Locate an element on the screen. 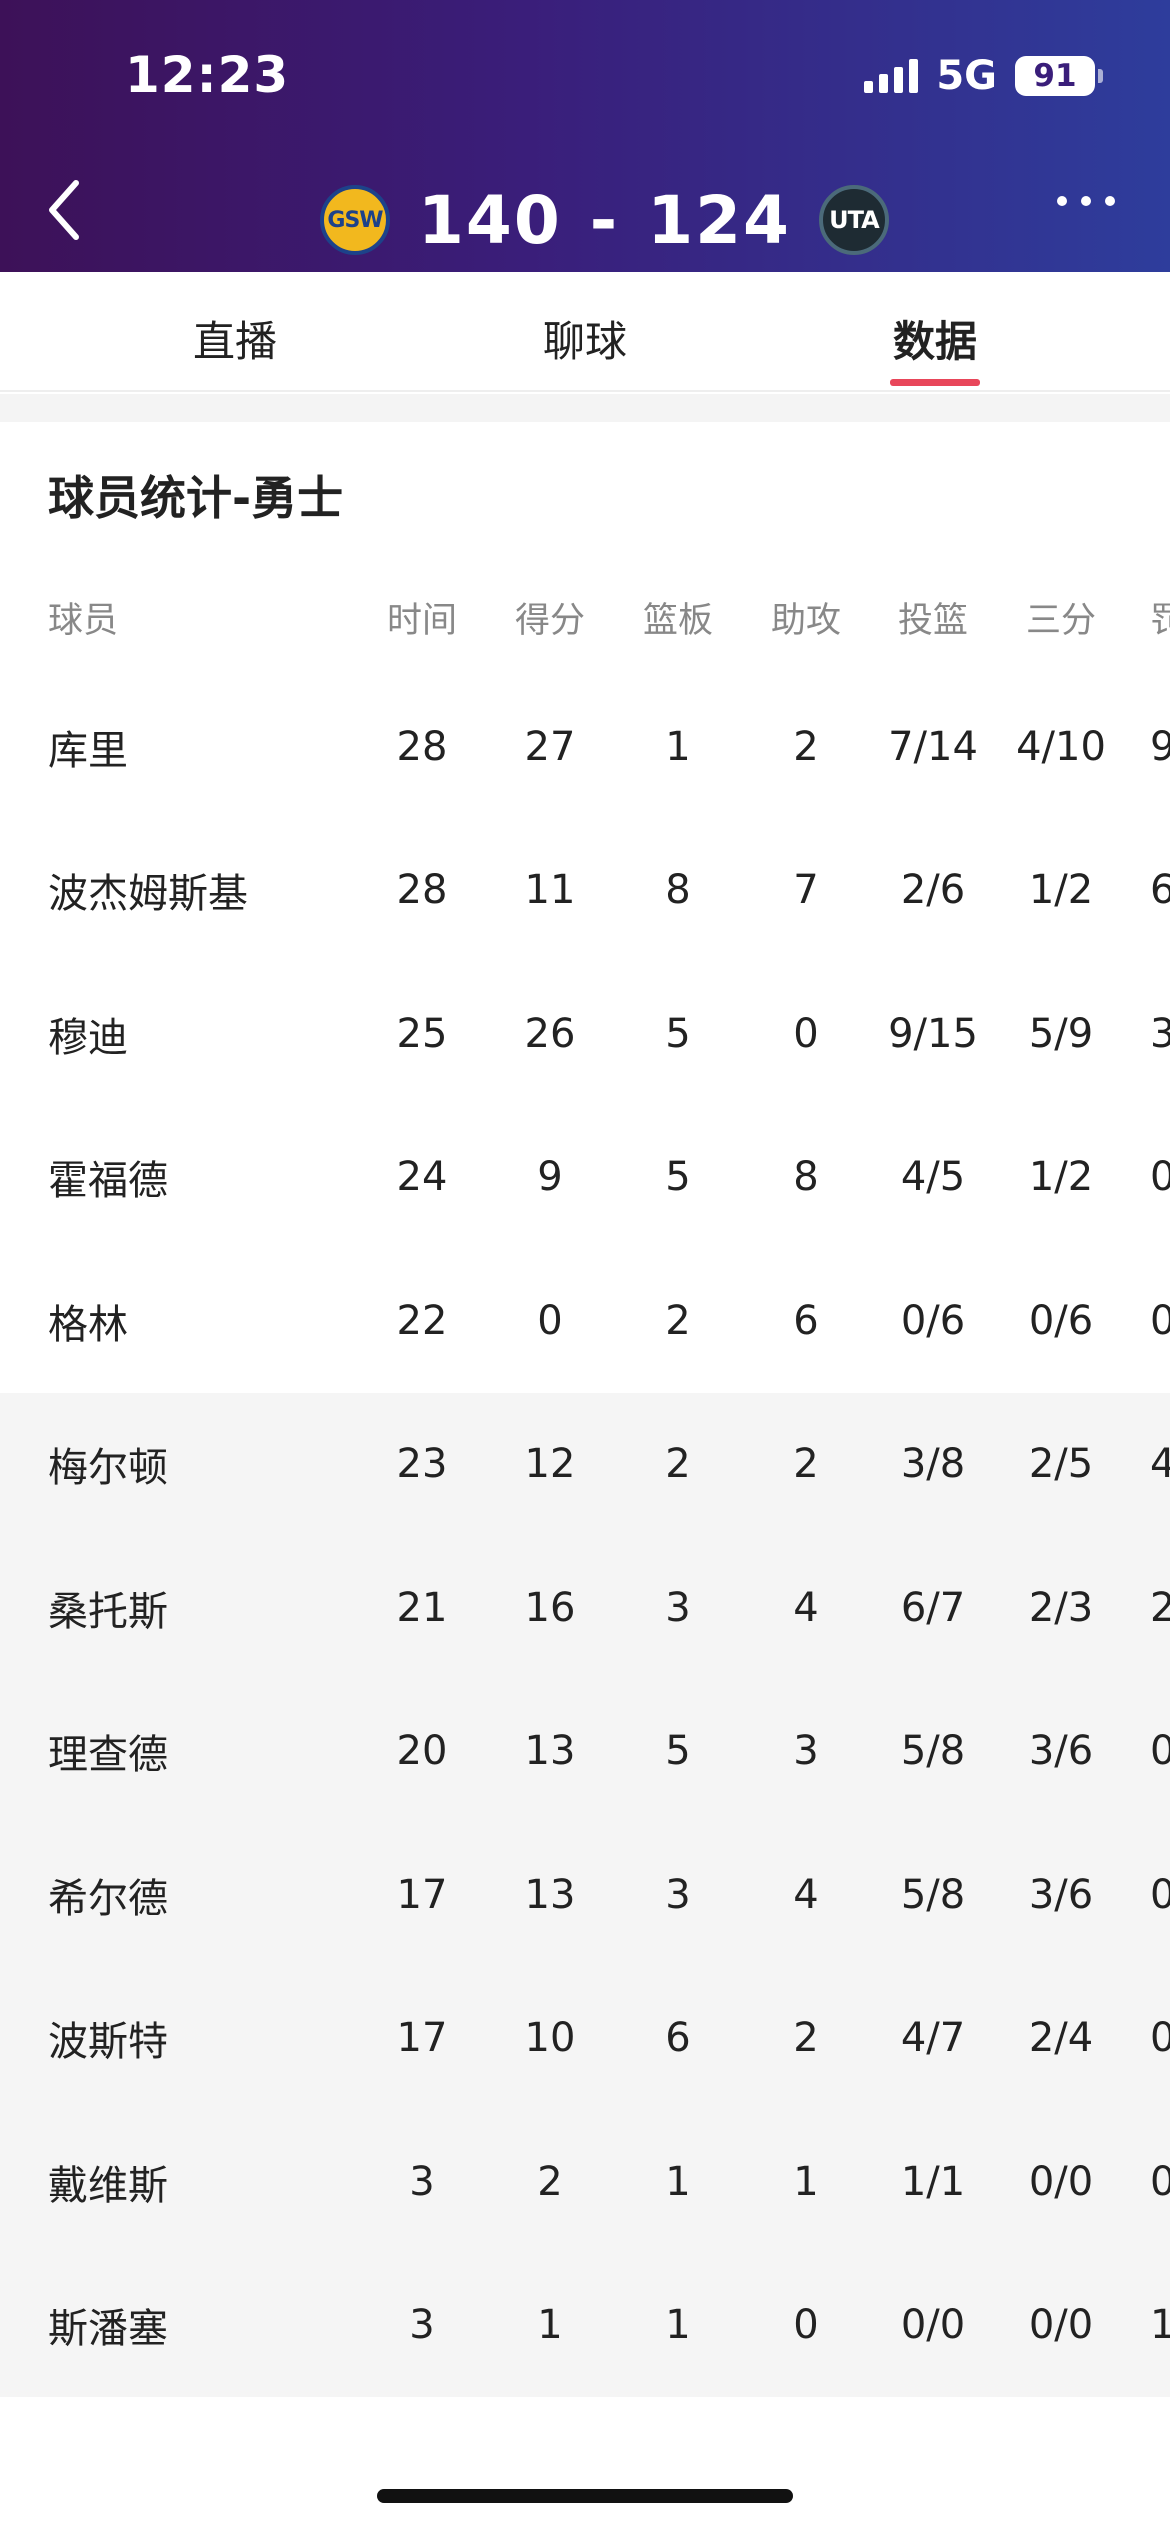 The image size is (1170, 2532). player-name: 波杰姆斯基 is located at coordinates (148, 894).